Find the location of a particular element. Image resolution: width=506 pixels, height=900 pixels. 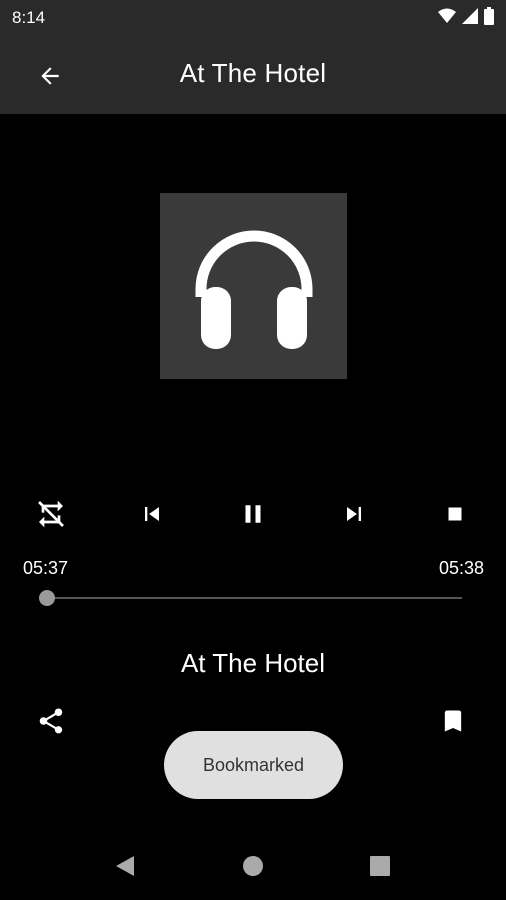

elapsed-time: 05:37 is located at coordinates (46, 568).